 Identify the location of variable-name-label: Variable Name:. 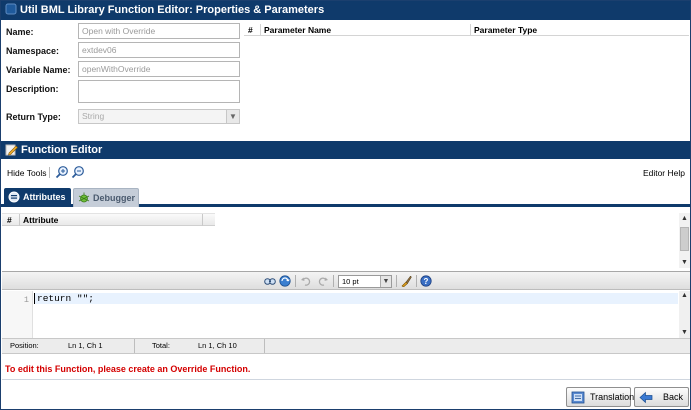
(38, 70).